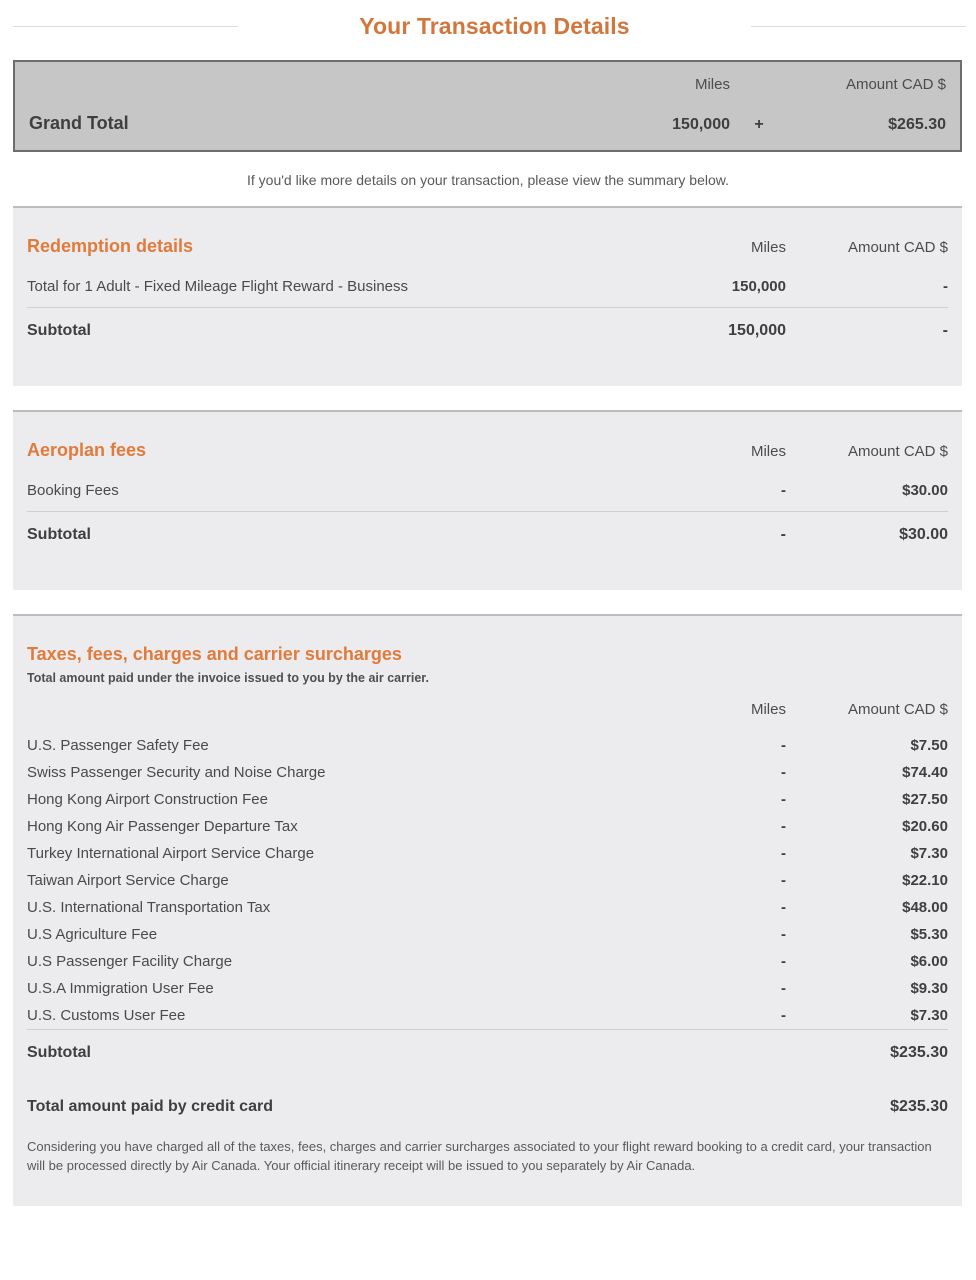  I want to click on tax-row-label: Hong Kong Air Passenger Departure Tax, so click(162, 826).